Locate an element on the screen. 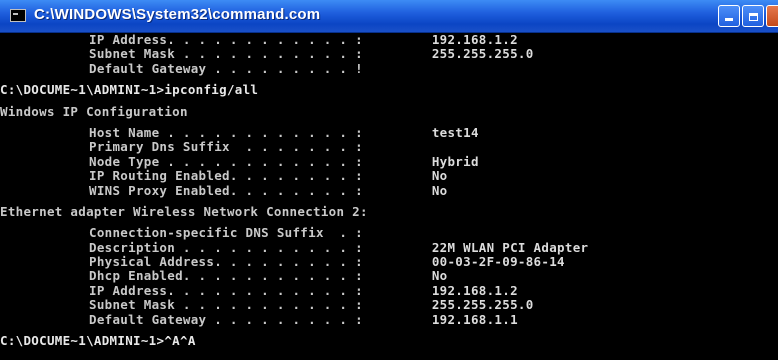 This screenshot has height=360, width=778. final-prompt: C:\DOCUME~1\ADMINI~1>^A^A is located at coordinates (98, 341).